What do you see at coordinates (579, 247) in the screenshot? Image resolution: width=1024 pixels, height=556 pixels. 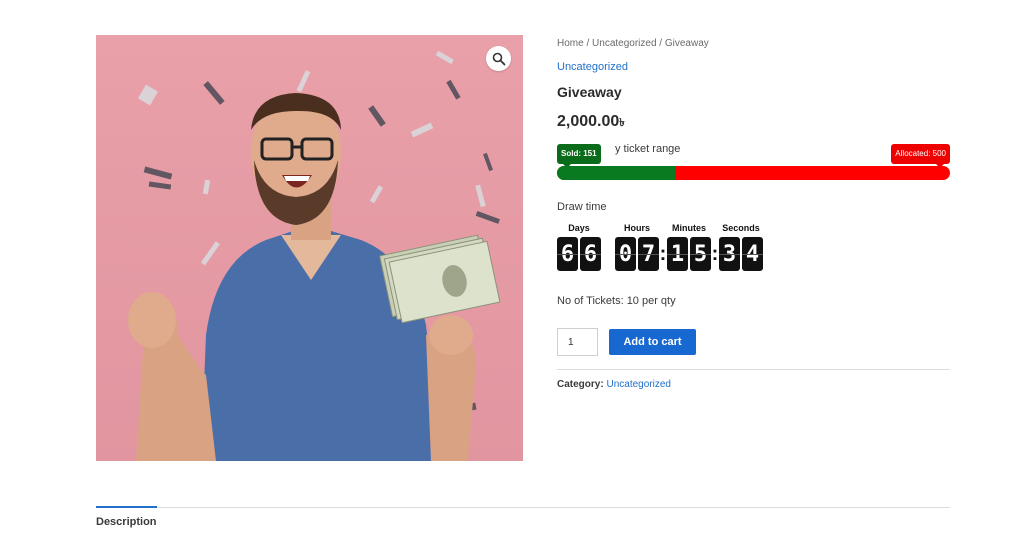 I see `countdown-days: Days 6 6` at bounding box center [579, 247].